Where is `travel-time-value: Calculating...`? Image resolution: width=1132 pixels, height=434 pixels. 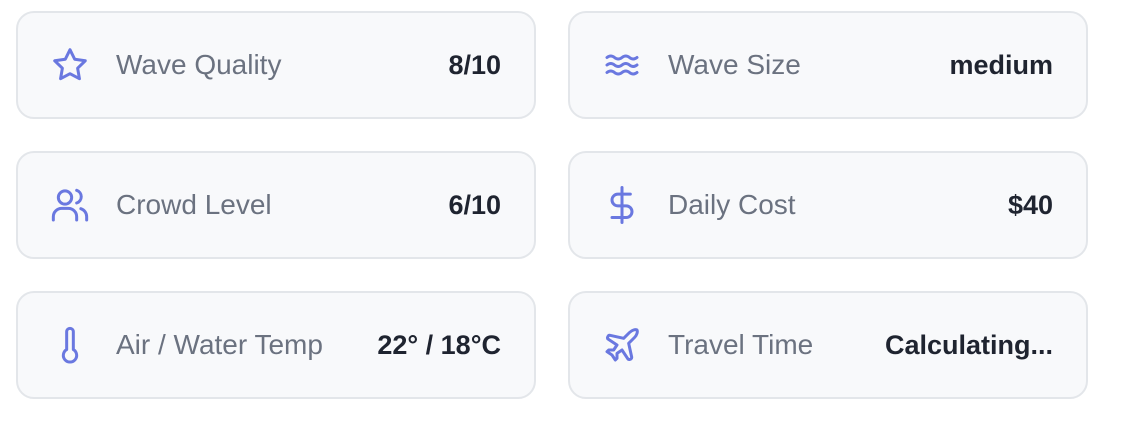 travel-time-value: Calculating... is located at coordinates (968, 344).